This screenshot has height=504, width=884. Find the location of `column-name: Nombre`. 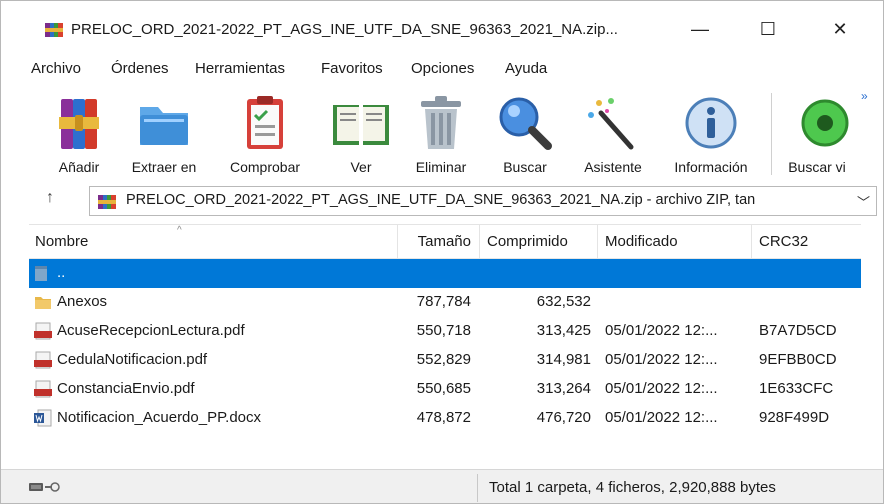

column-name: Nombre is located at coordinates (61, 241).